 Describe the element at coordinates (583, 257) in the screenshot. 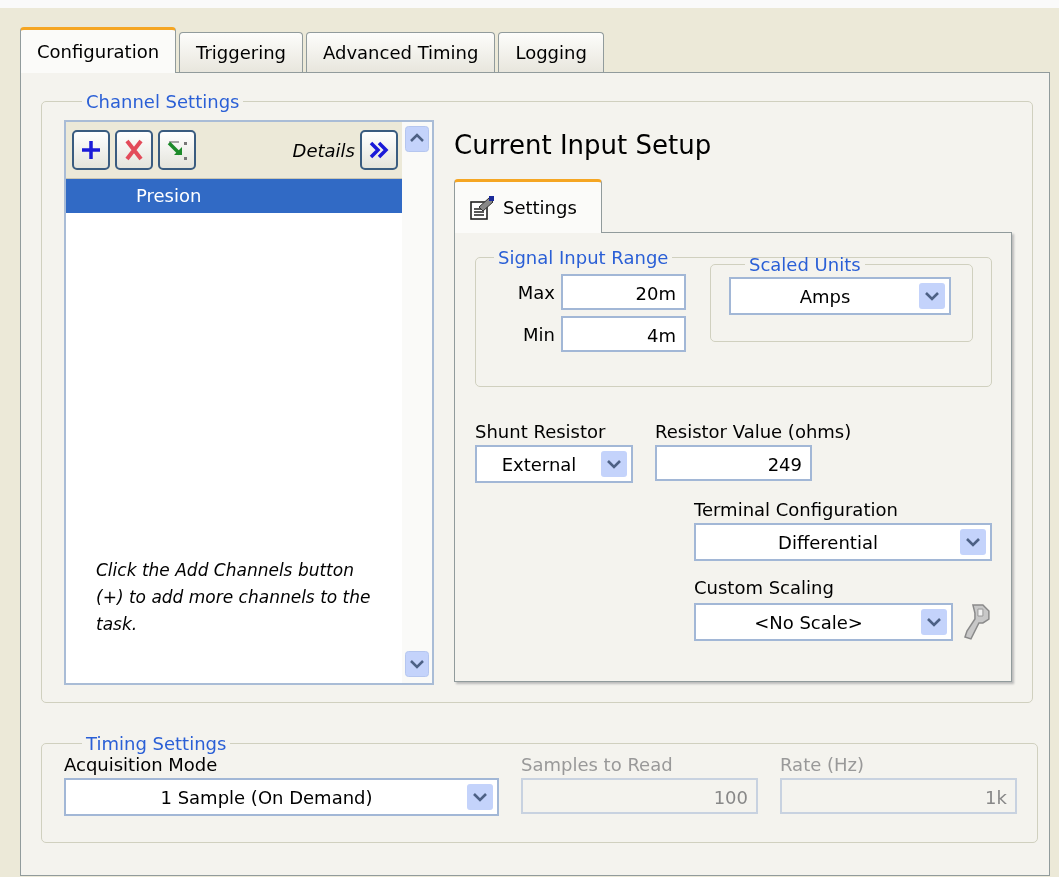

I see `group-title: Signal Input Range` at that location.